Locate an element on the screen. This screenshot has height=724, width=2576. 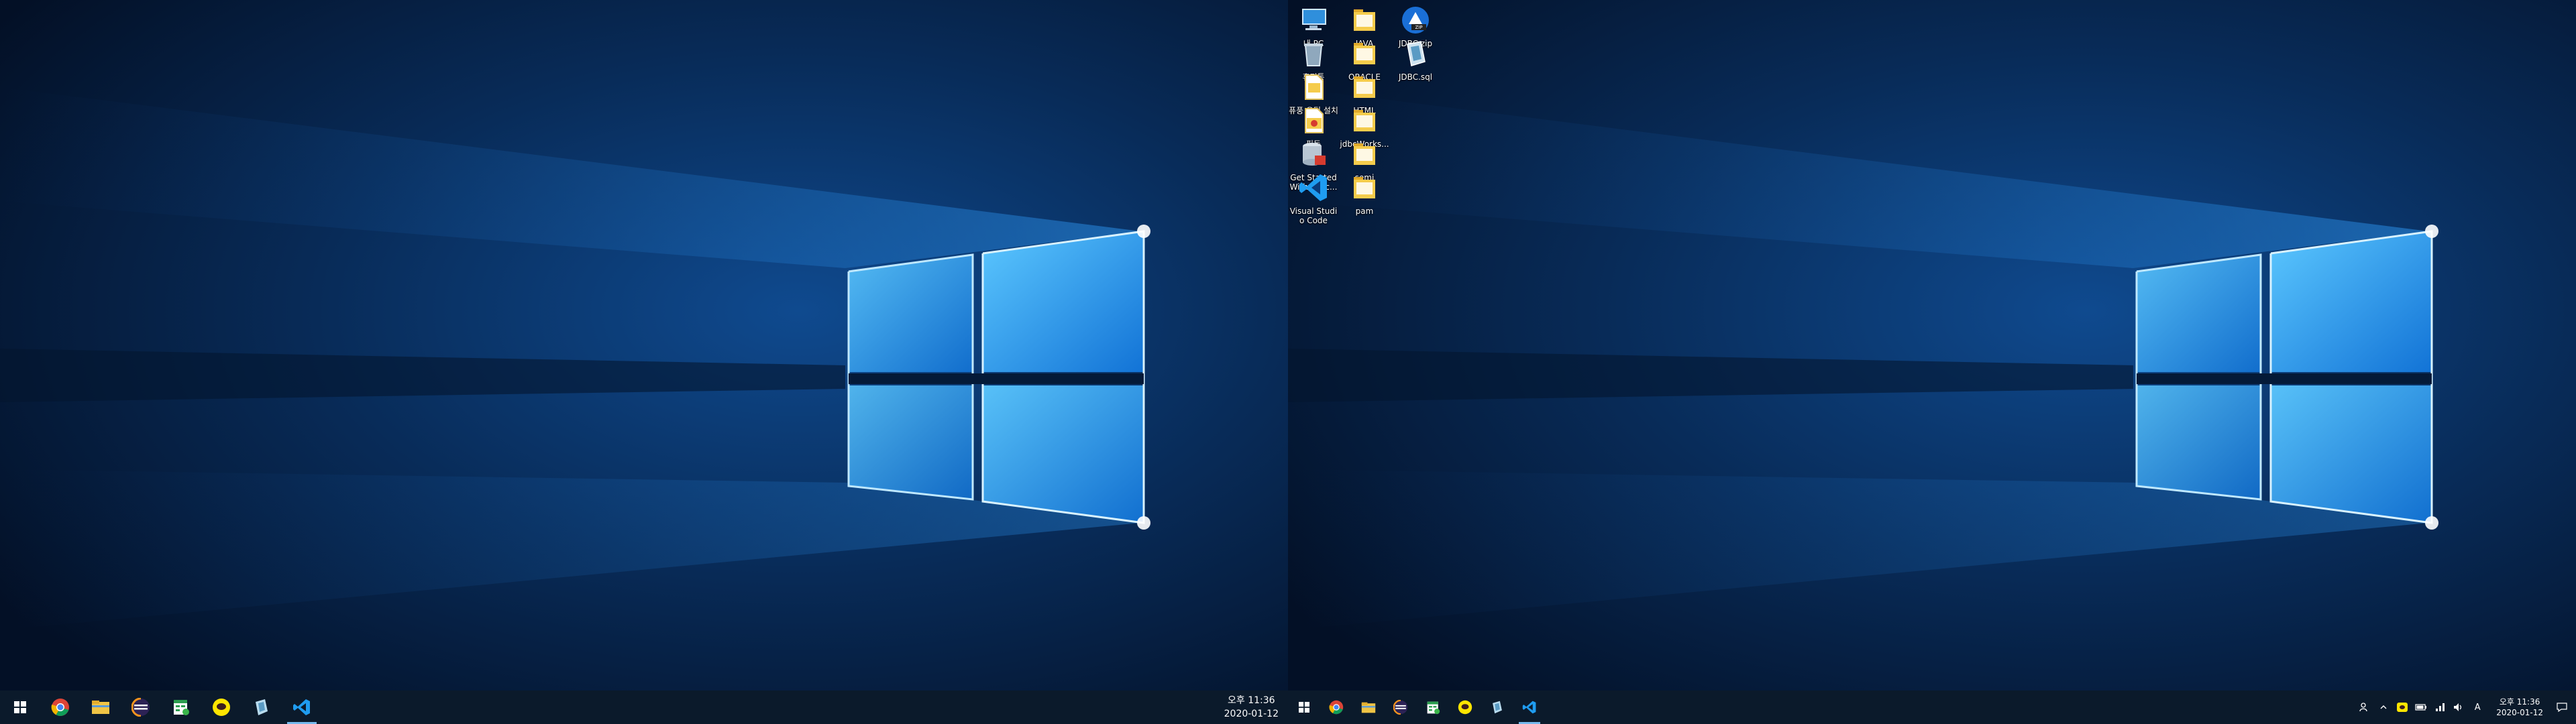
taskbar: 오후 11:36 2020-01-12 is located at coordinates (644, 707).